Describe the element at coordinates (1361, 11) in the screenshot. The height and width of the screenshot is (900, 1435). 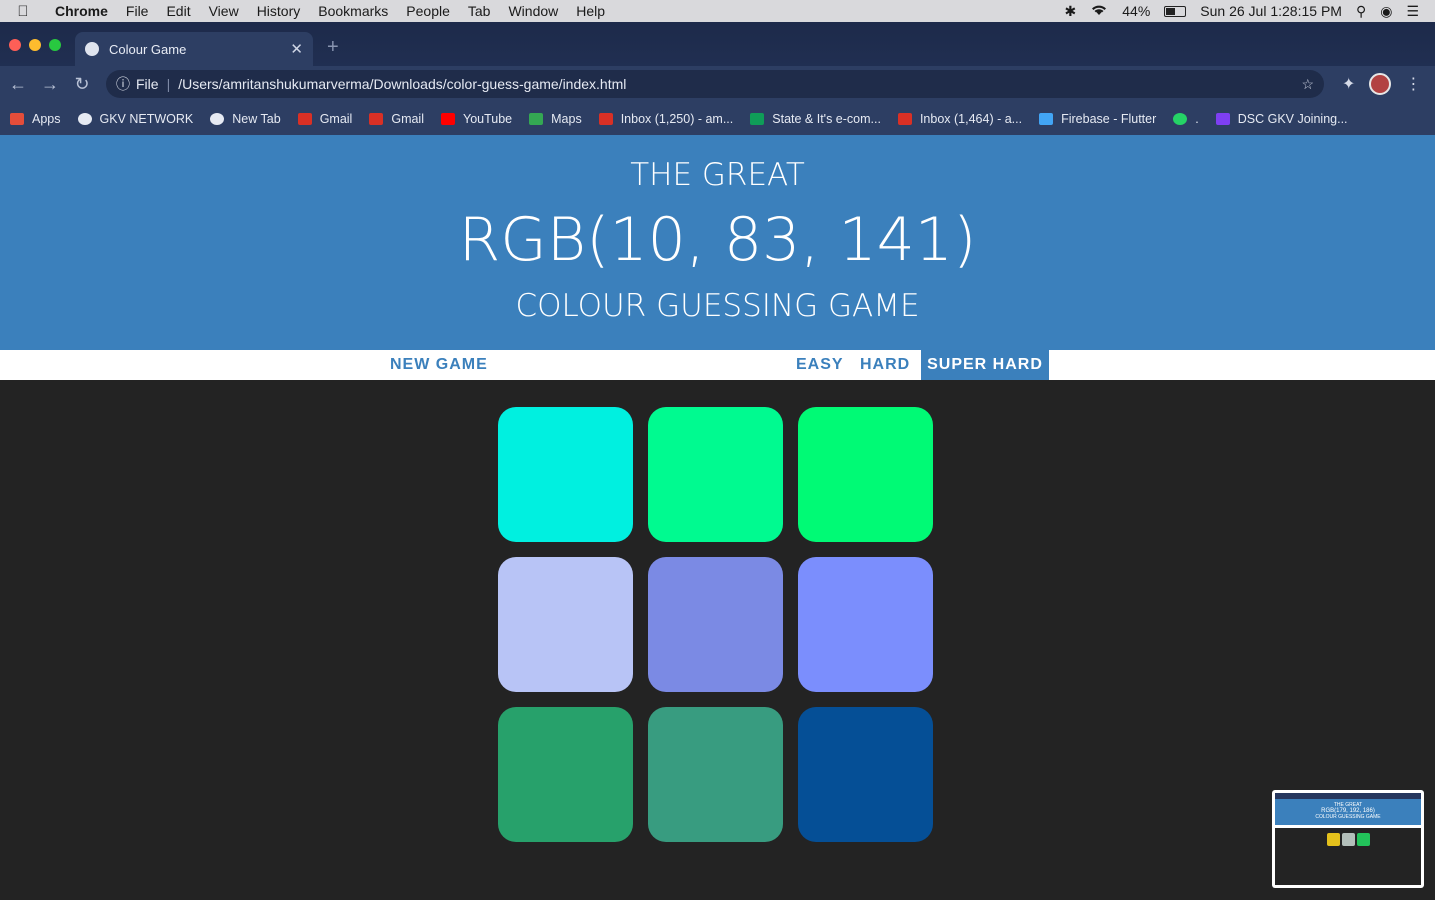
I see `spotlight-search-icon: ⚲` at that location.